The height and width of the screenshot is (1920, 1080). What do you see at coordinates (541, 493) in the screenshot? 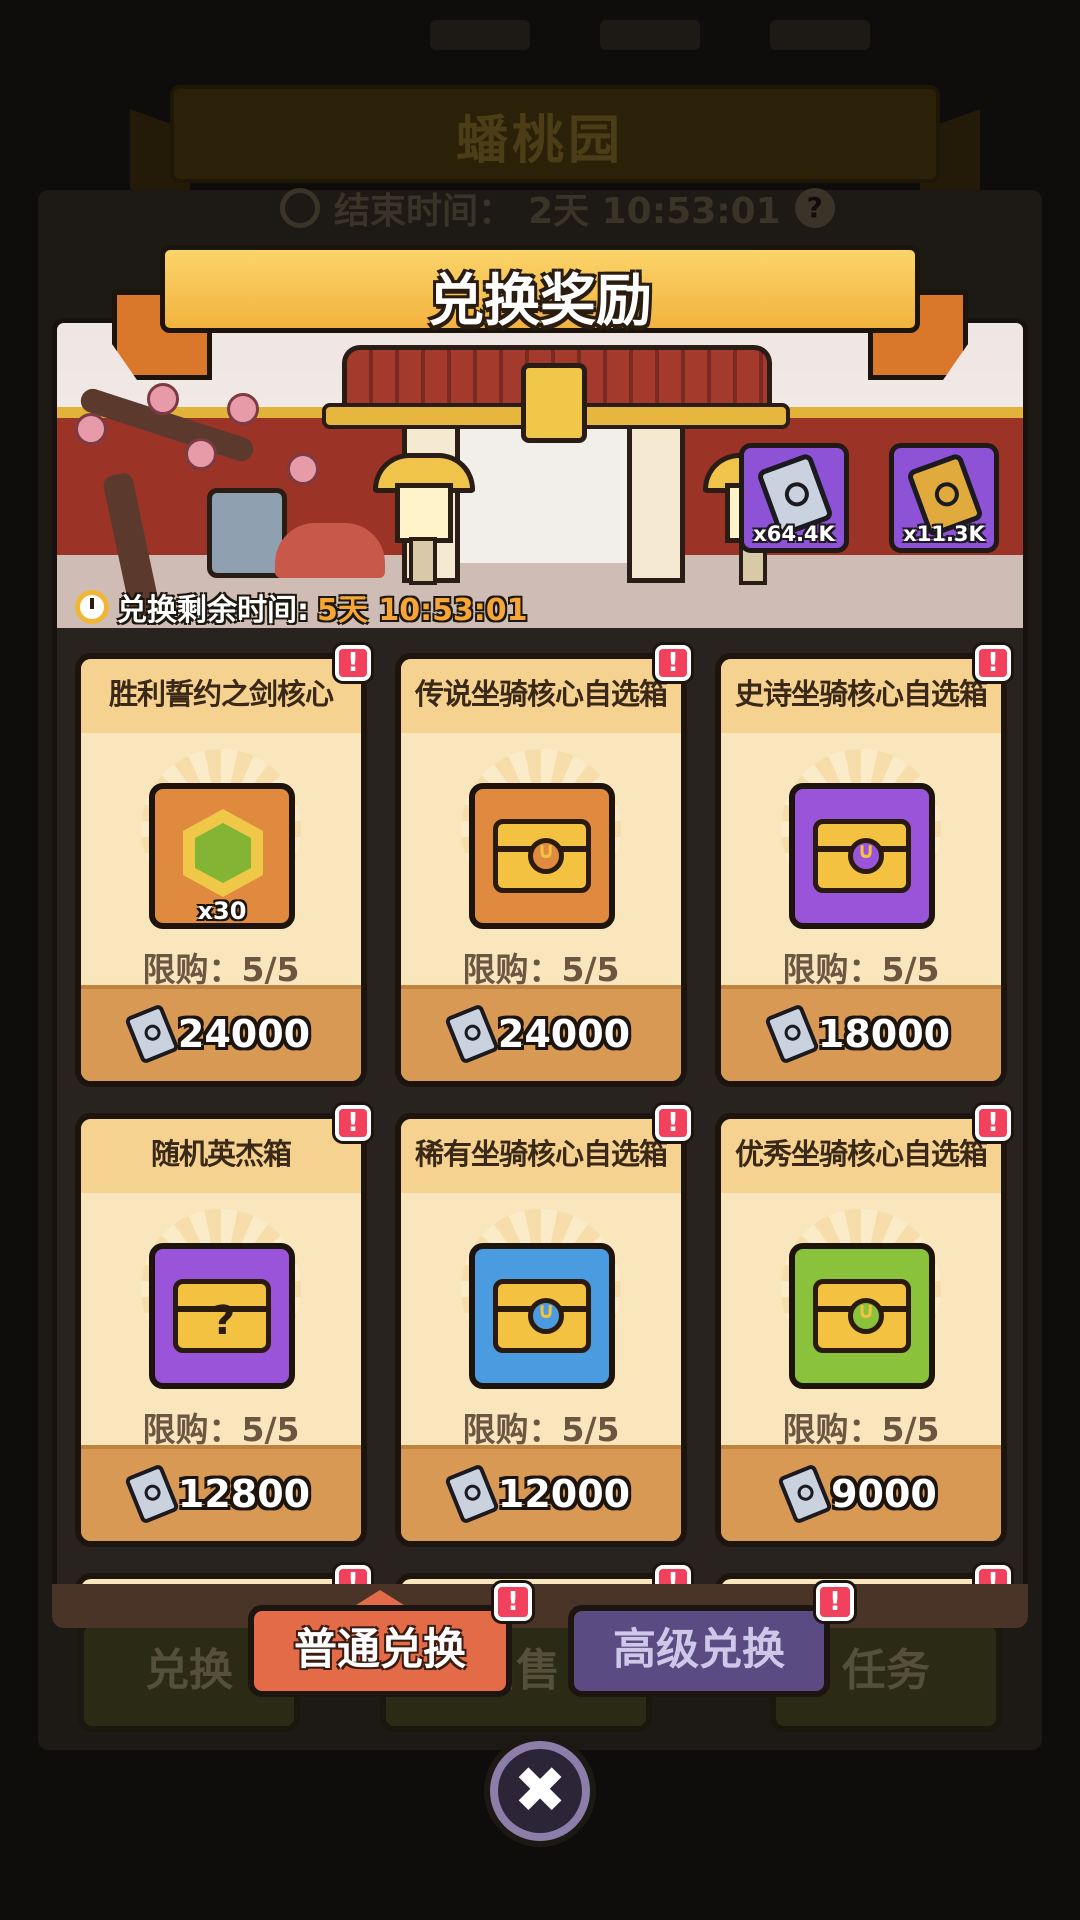
I see `gate-opening` at bounding box center [541, 493].